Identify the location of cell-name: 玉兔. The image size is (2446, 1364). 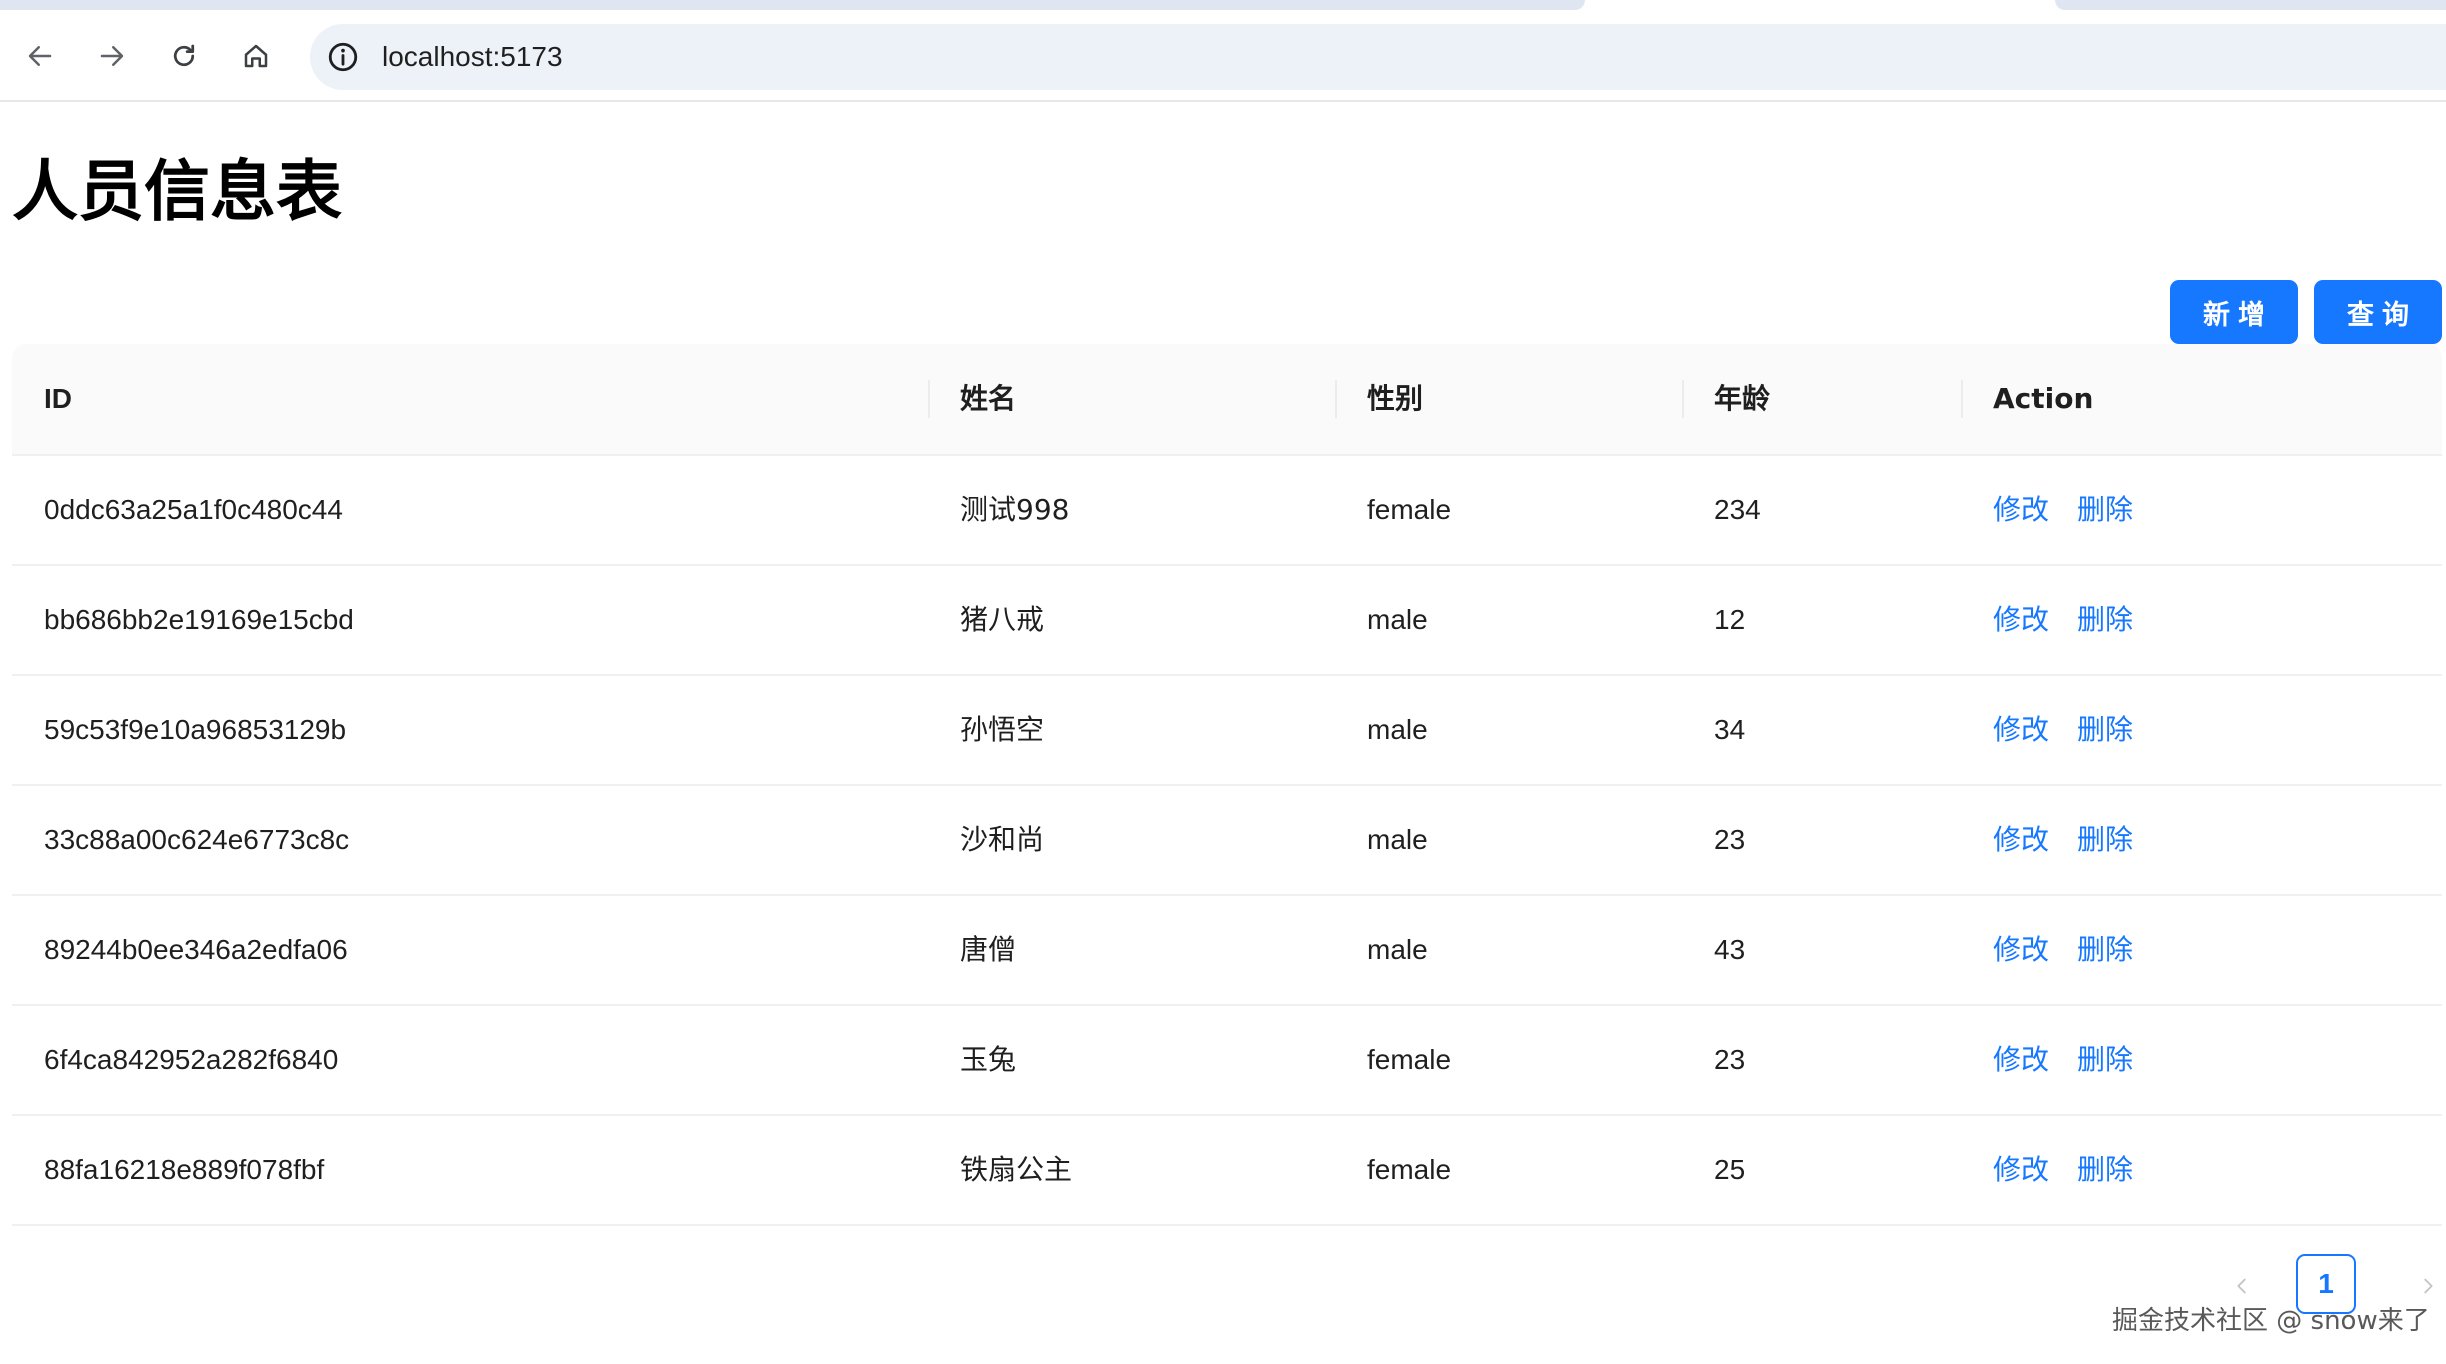
(988, 1059).